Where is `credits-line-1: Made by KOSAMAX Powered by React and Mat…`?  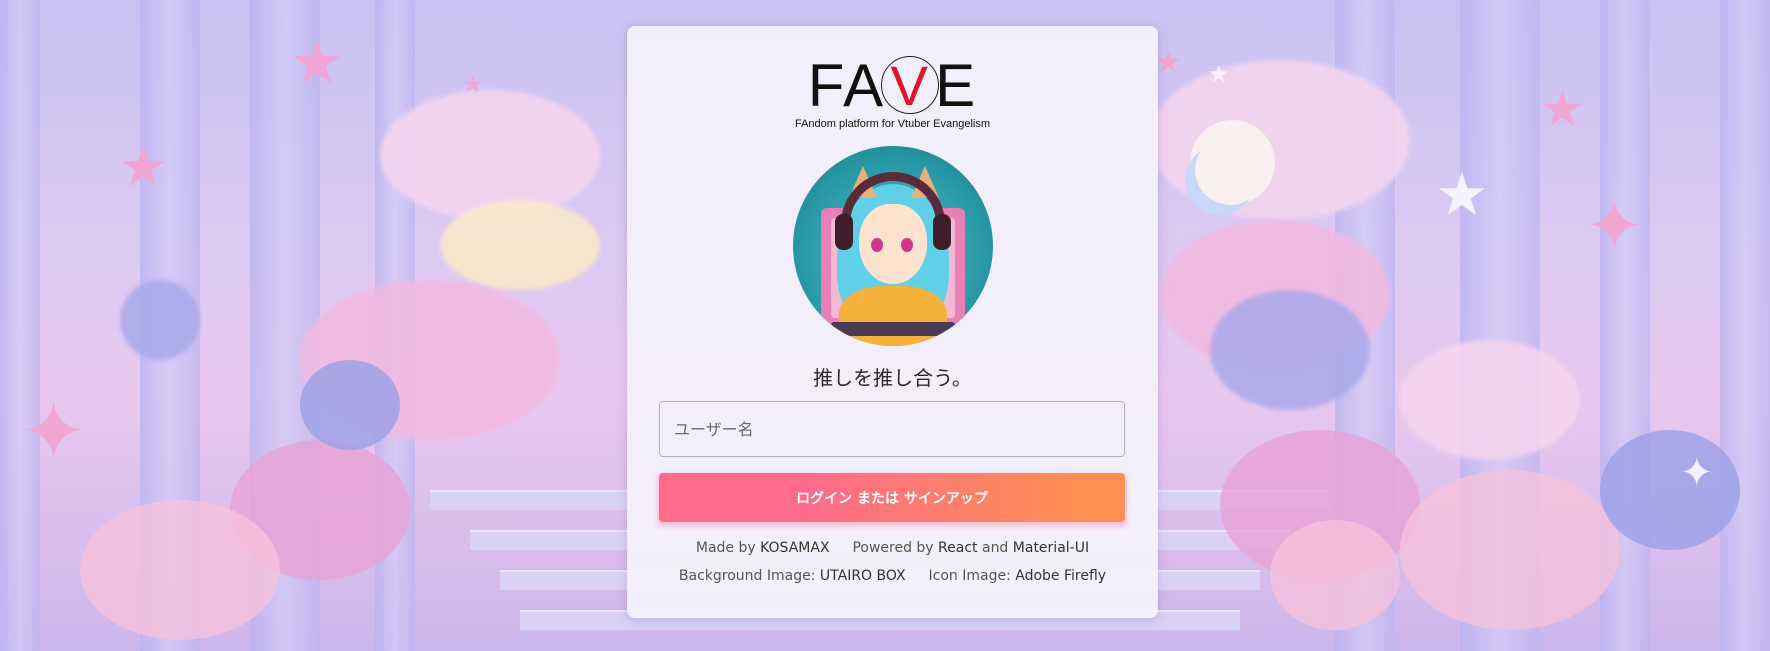
credits-line-1: Made by KOSAMAX Powered by React and Mat… is located at coordinates (892, 548).